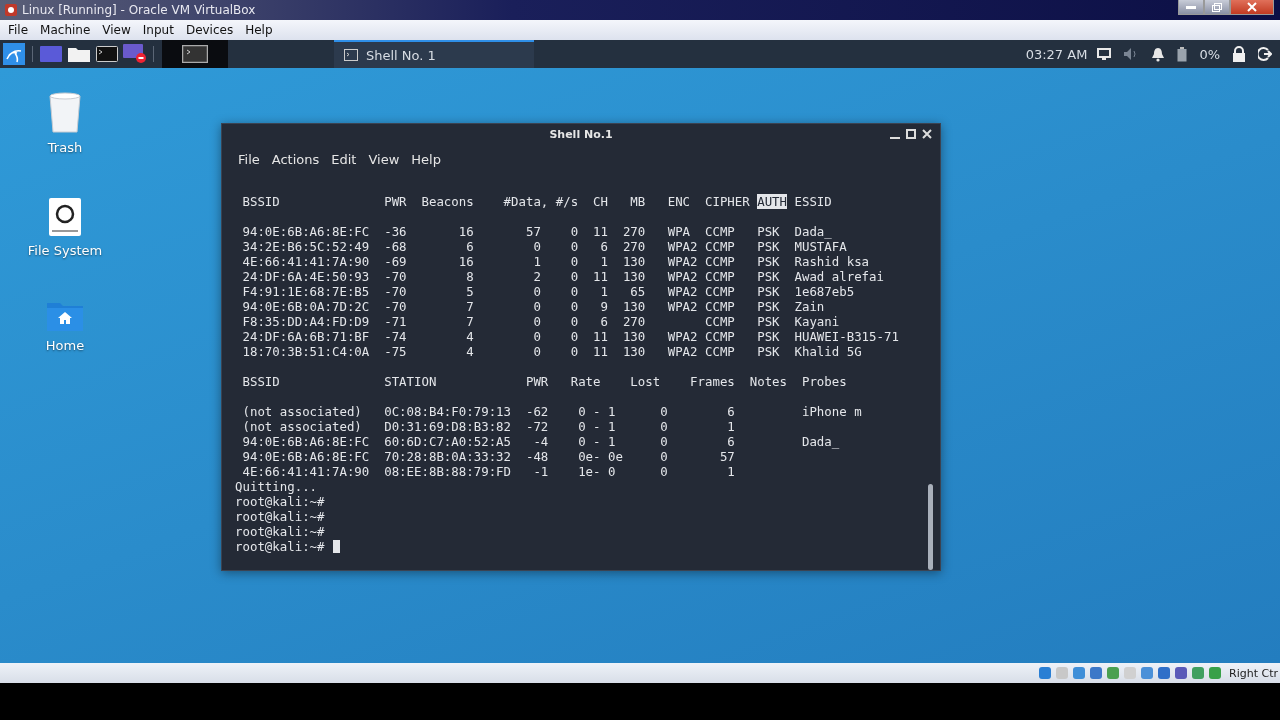  What do you see at coordinates (1158, 54) in the screenshot?
I see `bell-icon` at bounding box center [1158, 54].